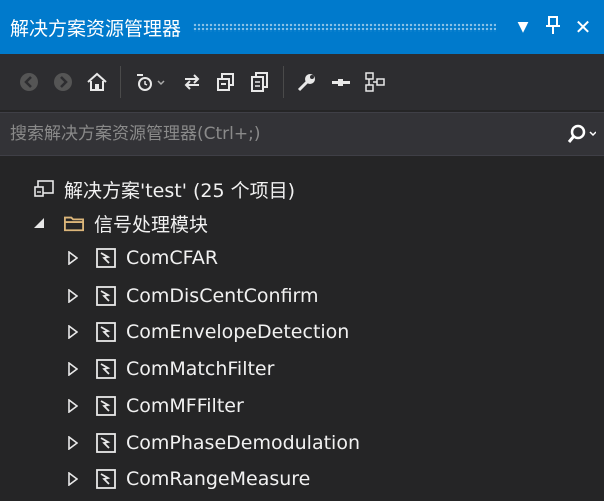 Image resolution: width=604 pixels, height=501 pixels. What do you see at coordinates (375, 82) in the screenshot?
I see `class-view-icon` at bounding box center [375, 82].